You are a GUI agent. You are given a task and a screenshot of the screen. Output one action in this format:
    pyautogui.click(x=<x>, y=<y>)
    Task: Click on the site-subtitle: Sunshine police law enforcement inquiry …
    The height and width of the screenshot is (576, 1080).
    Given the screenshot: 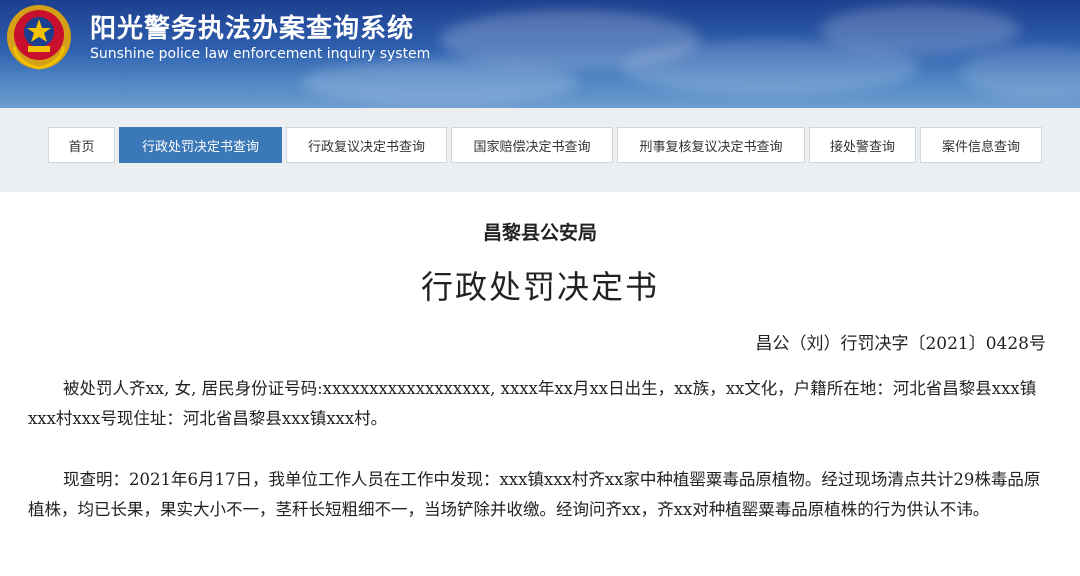 What is the action you would take?
    pyautogui.click(x=260, y=54)
    